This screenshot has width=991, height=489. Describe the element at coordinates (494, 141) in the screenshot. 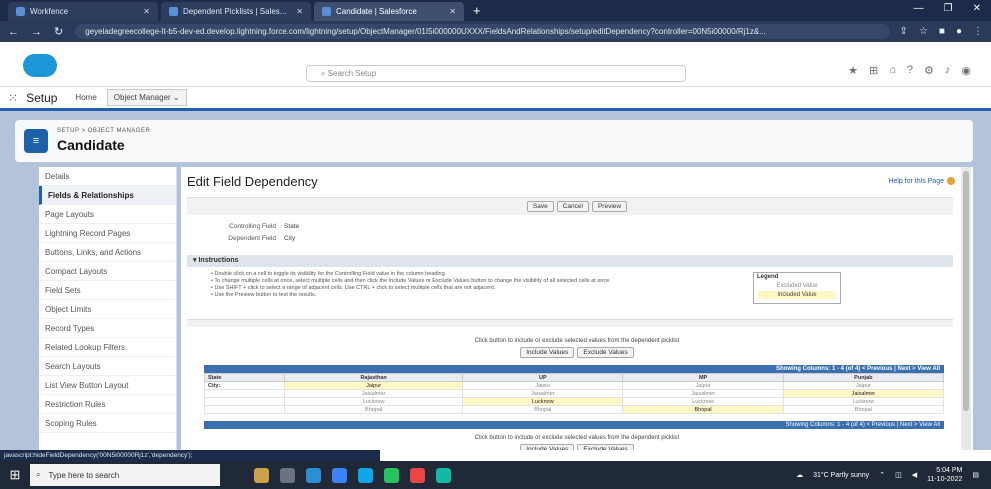

I see `object-header: ≡ SETUP > OBJECT MANAGER Candidate` at that location.